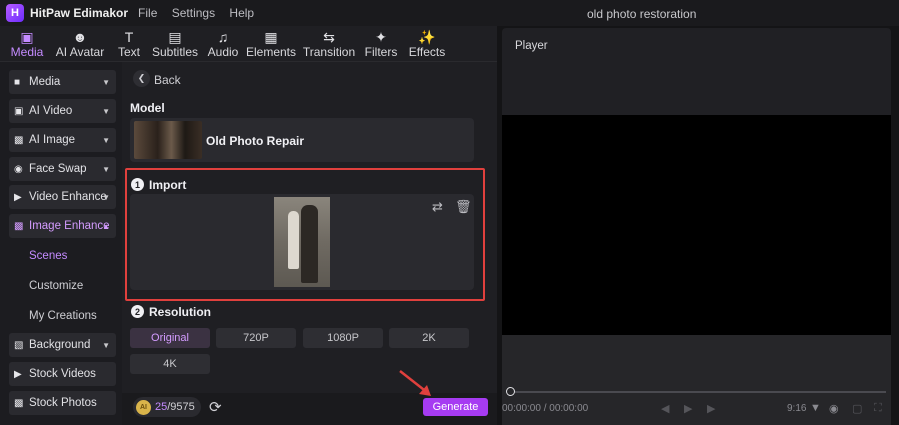 The width and height of the screenshot is (899, 425). Describe the element at coordinates (711, 408) in the screenshot. I see `step-forward-icon: ▶` at that location.